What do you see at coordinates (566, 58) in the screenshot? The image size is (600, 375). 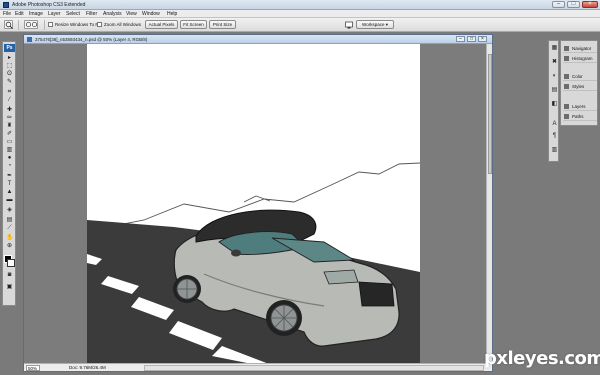 I see `histogram-icon` at bounding box center [566, 58].